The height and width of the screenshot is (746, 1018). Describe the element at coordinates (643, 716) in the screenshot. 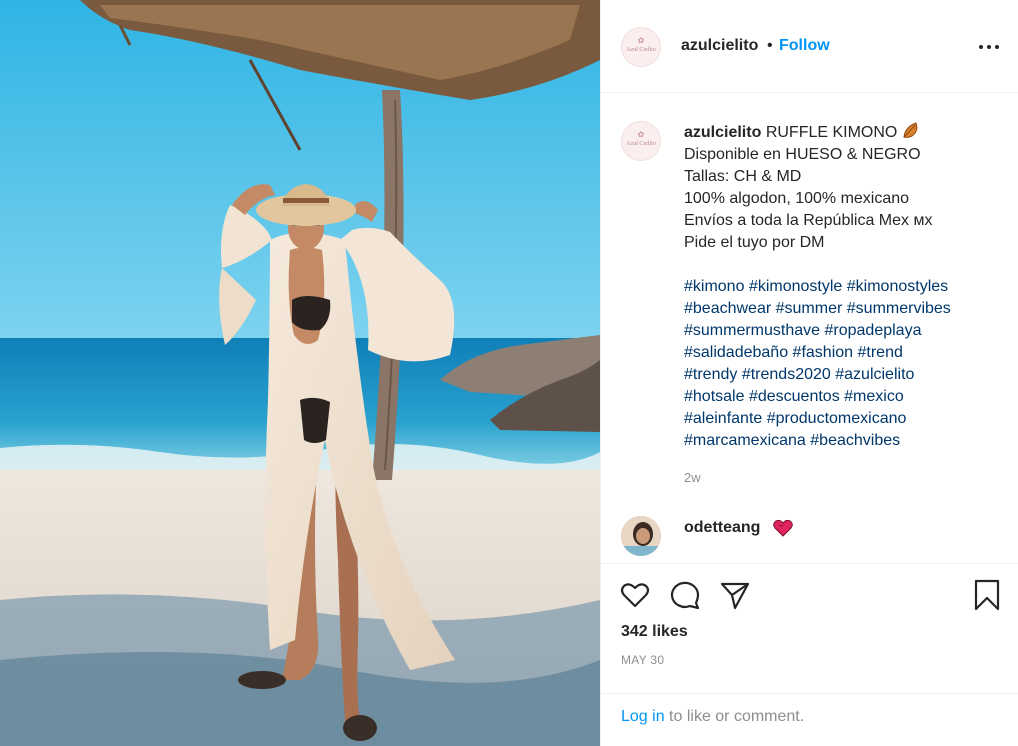

I see `login-link: Log in` at that location.